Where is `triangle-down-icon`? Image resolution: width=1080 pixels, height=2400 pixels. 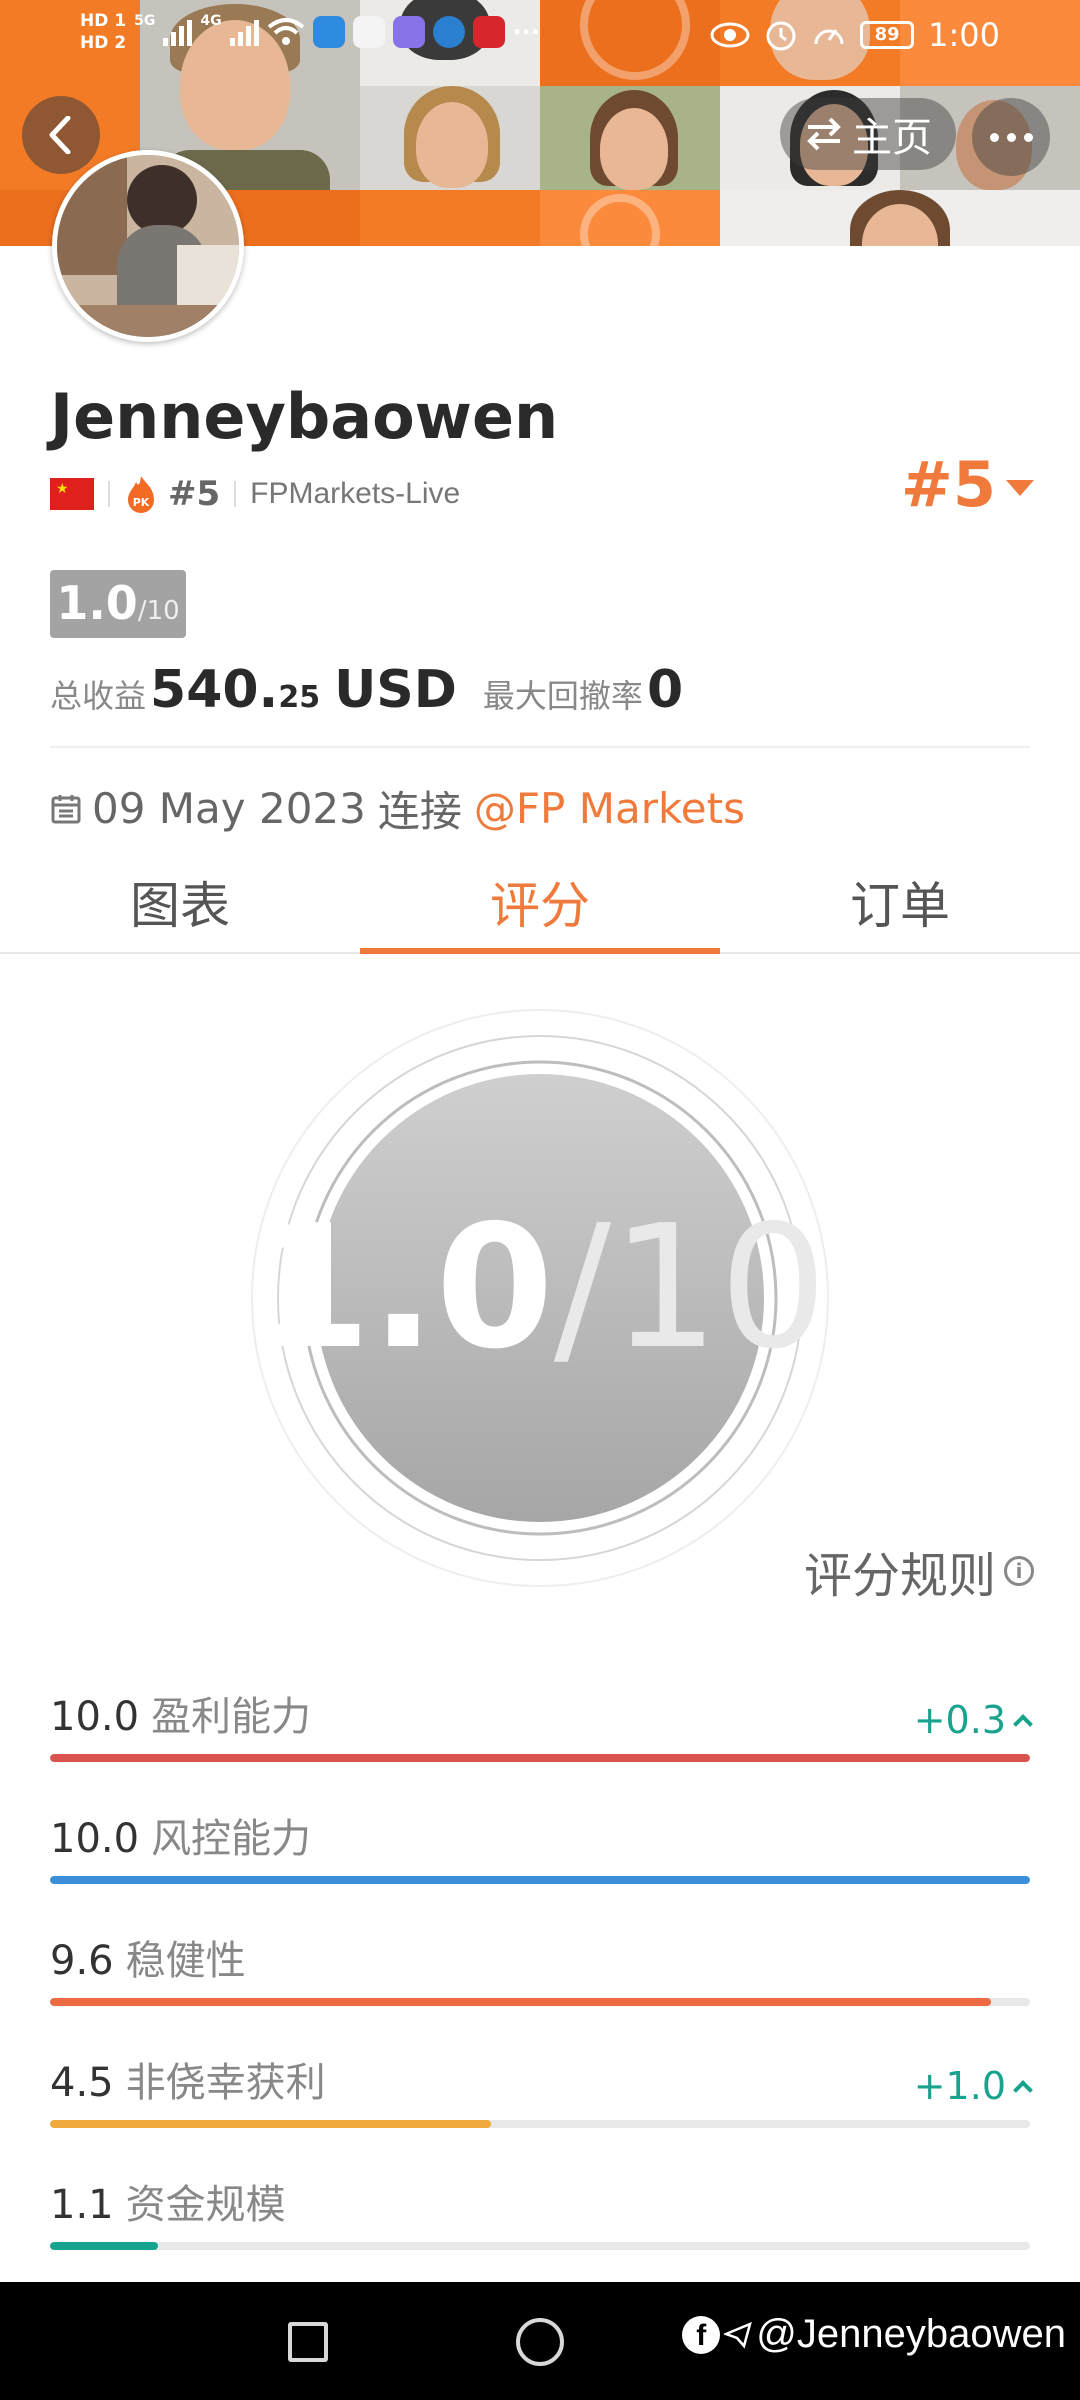
triangle-down-icon is located at coordinates (1020, 487).